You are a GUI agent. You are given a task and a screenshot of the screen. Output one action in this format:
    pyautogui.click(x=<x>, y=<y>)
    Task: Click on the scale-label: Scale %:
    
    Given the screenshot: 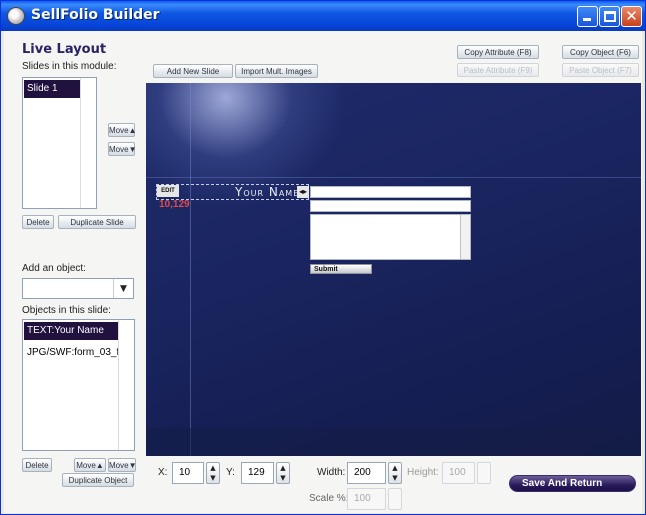 What is the action you would take?
    pyautogui.click(x=329, y=498)
    